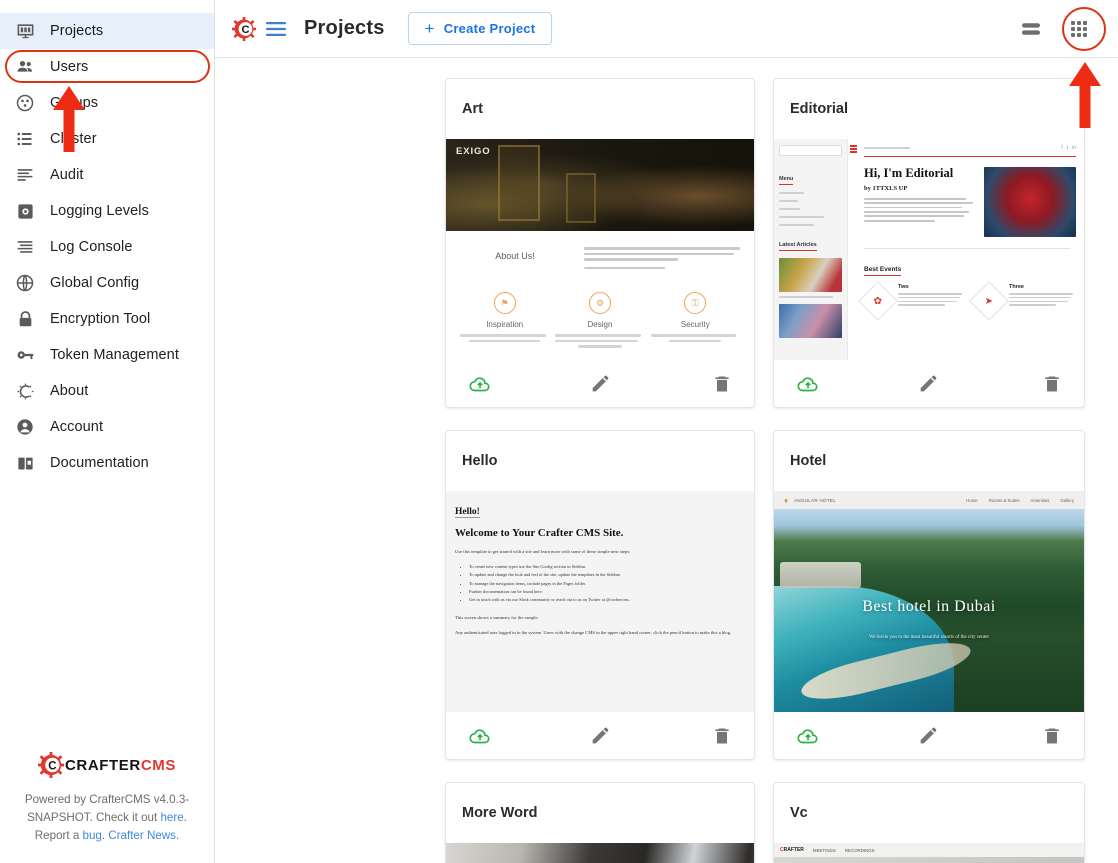 The height and width of the screenshot is (863, 1118). I want to click on event-title: Two, so click(903, 287).